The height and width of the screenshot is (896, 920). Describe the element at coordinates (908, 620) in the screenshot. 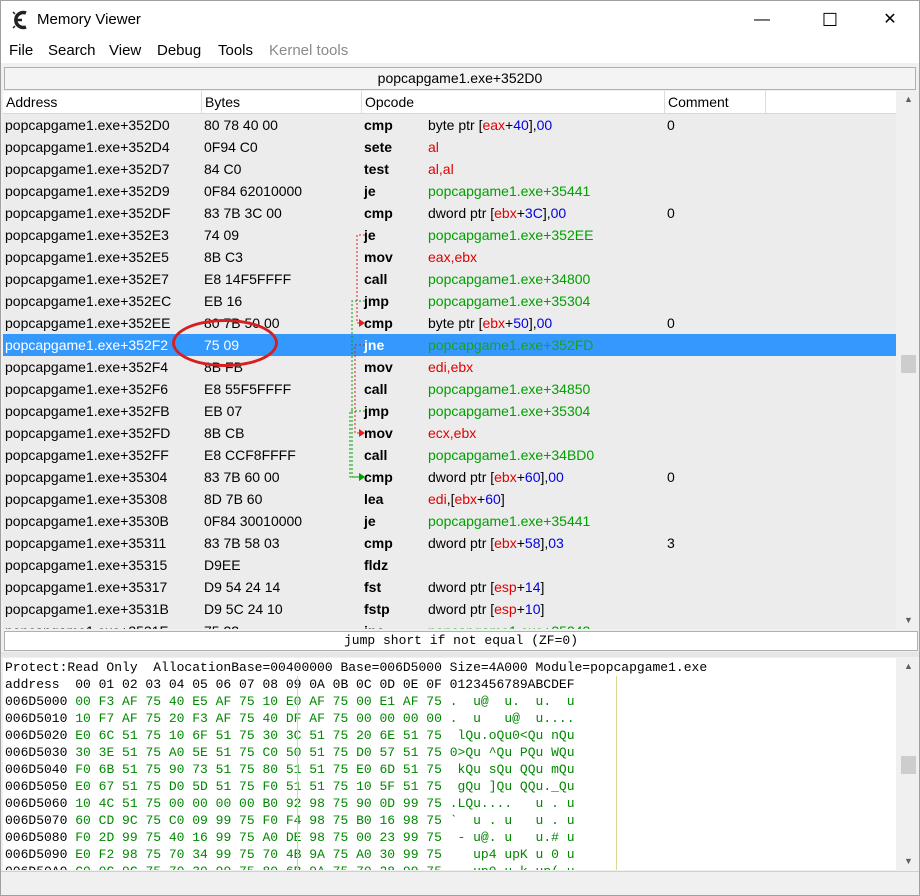

I see `scroll-down-arrow-icon: ▼` at that location.